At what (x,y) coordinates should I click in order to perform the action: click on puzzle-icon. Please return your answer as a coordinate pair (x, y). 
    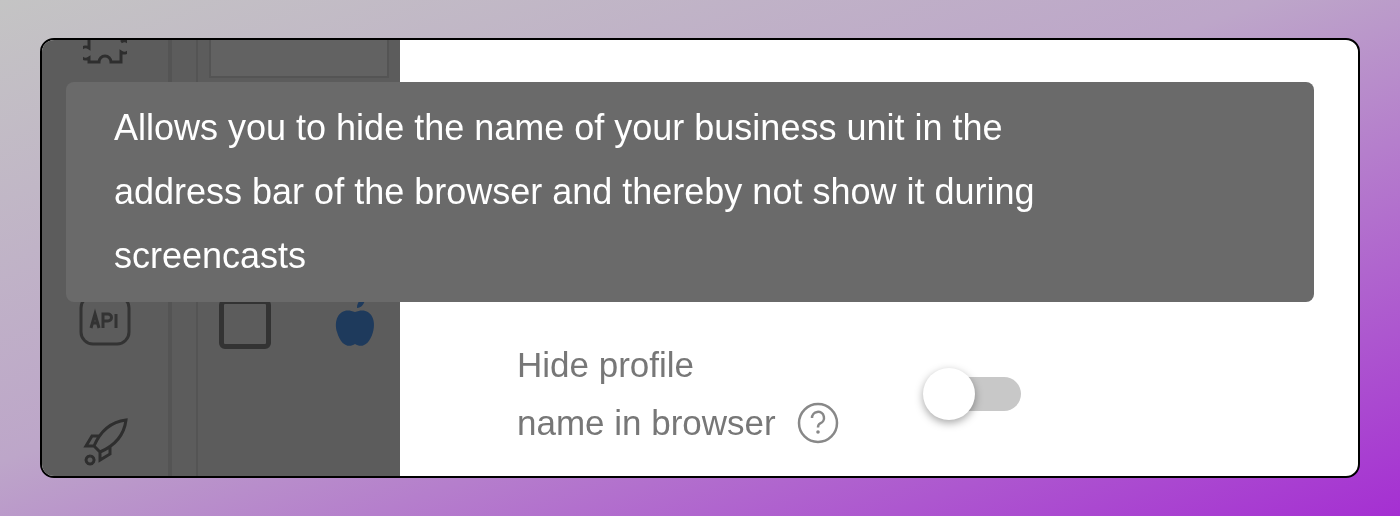
    Looking at the image, I should click on (105, 52).